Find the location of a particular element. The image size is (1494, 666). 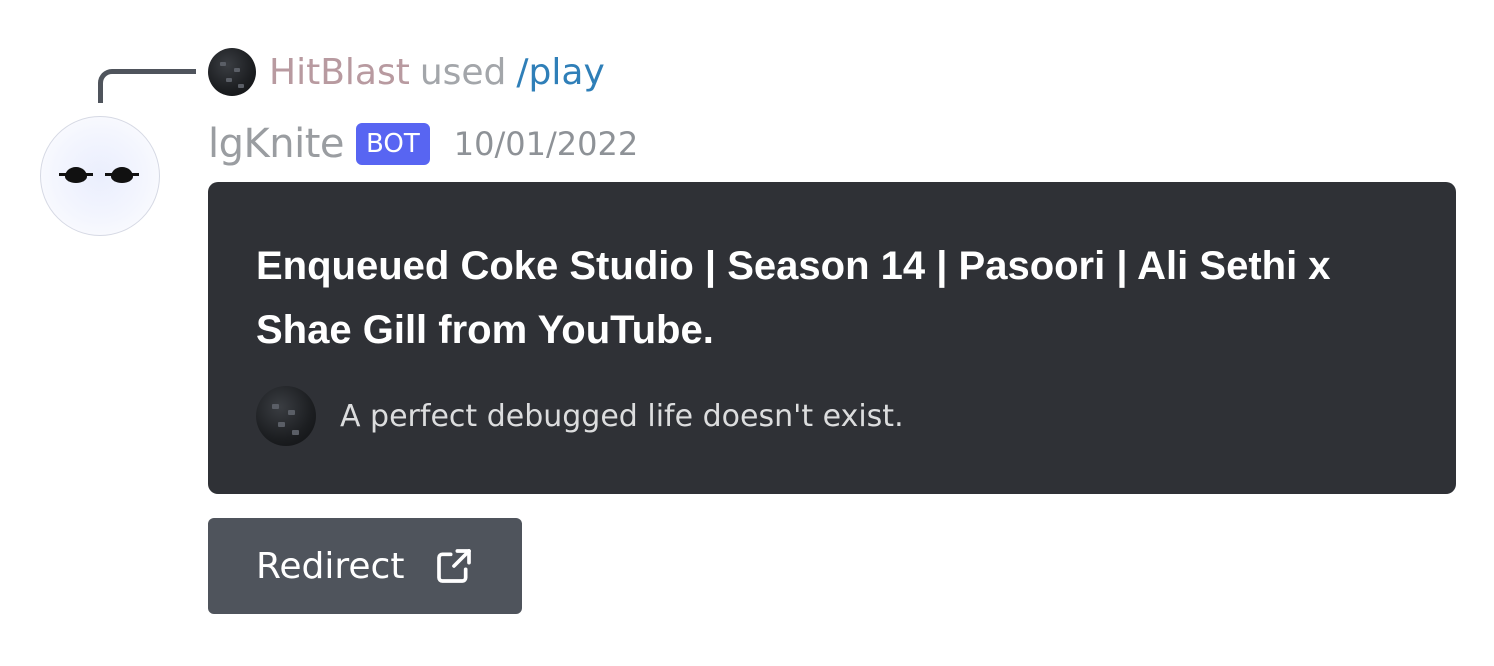

external-link-icon is located at coordinates (454, 566).